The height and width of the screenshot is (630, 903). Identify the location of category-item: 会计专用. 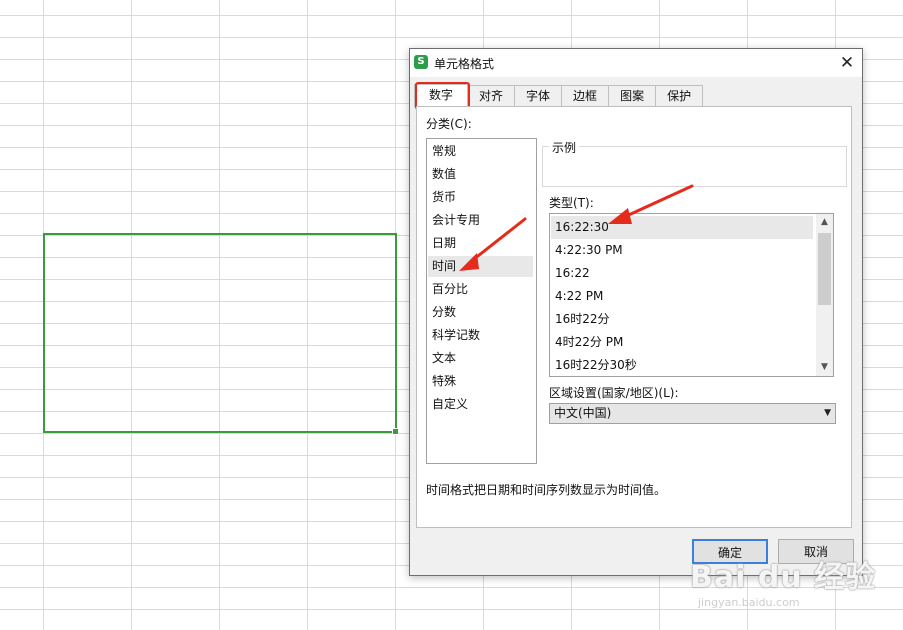
(480, 220).